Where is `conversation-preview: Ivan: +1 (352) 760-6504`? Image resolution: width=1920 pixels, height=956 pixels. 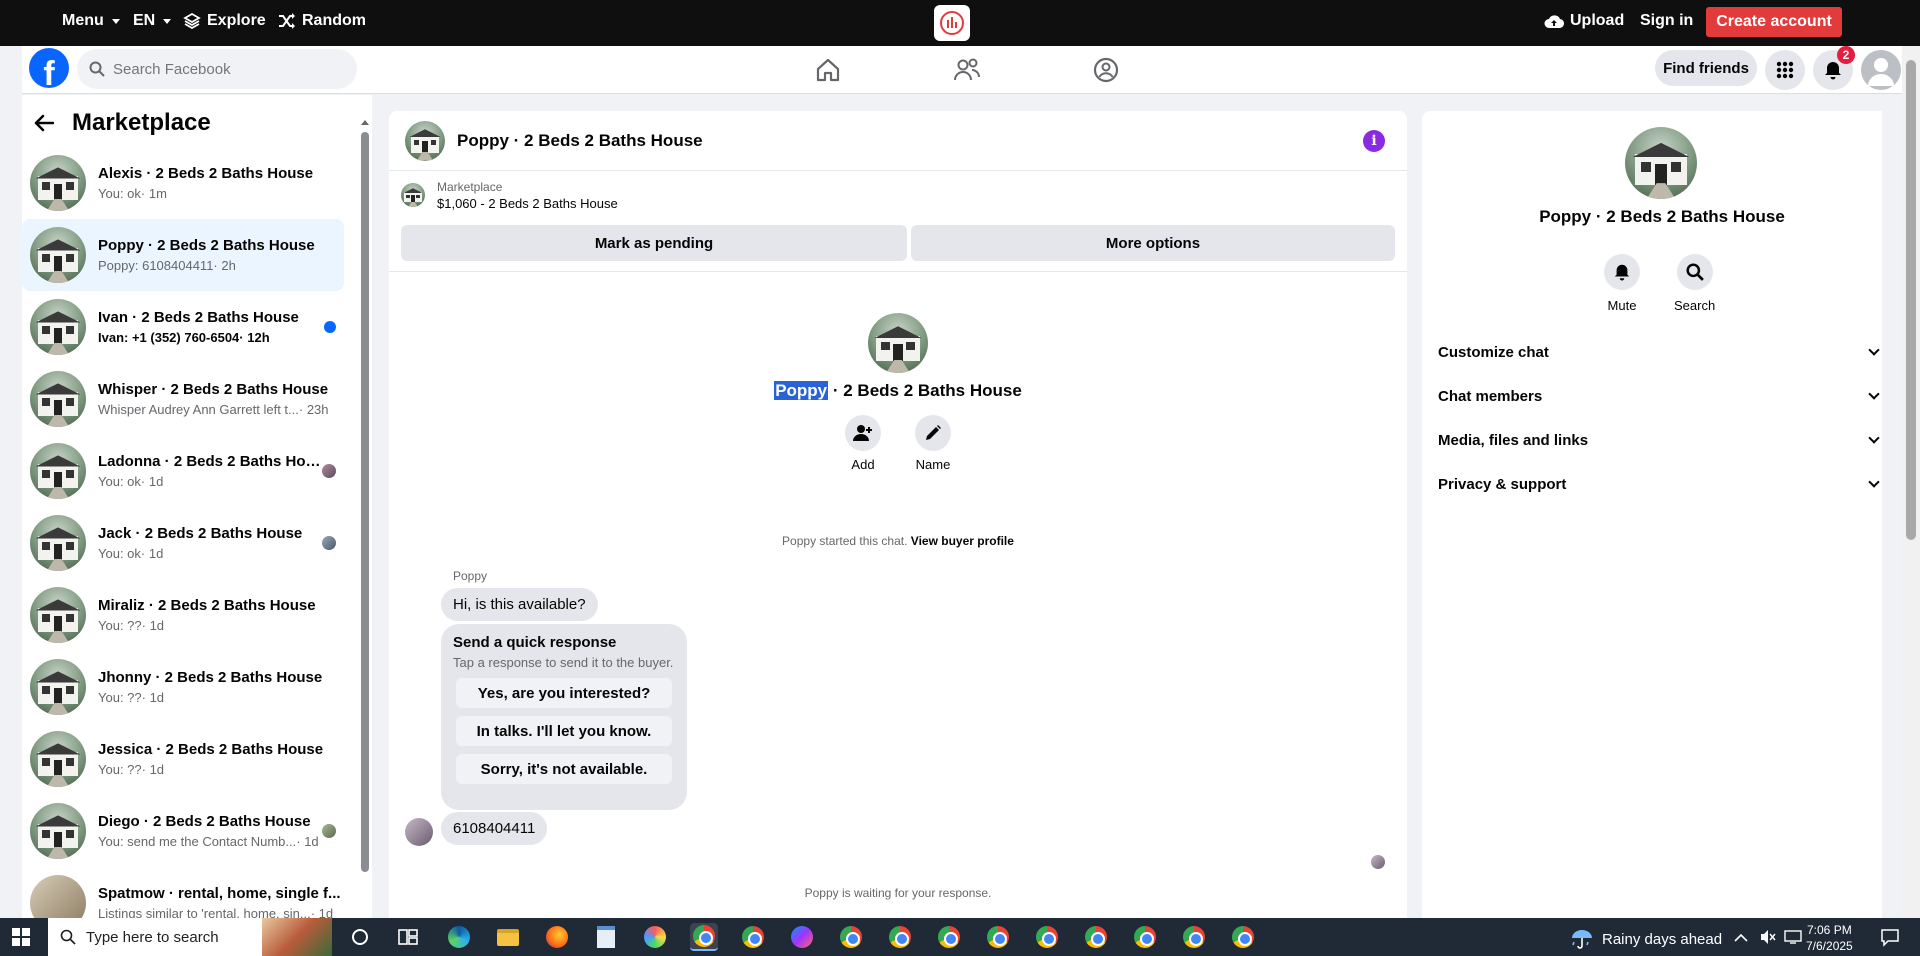 conversation-preview: Ivan: +1 (352) 760-6504 is located at coordinates (169, 337).